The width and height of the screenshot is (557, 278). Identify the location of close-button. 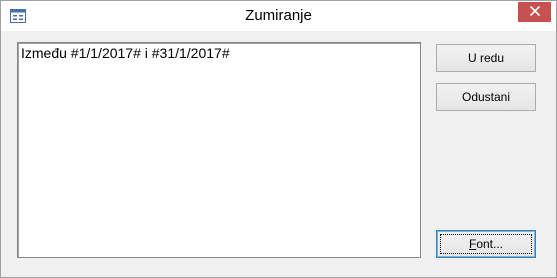
(534, 12).